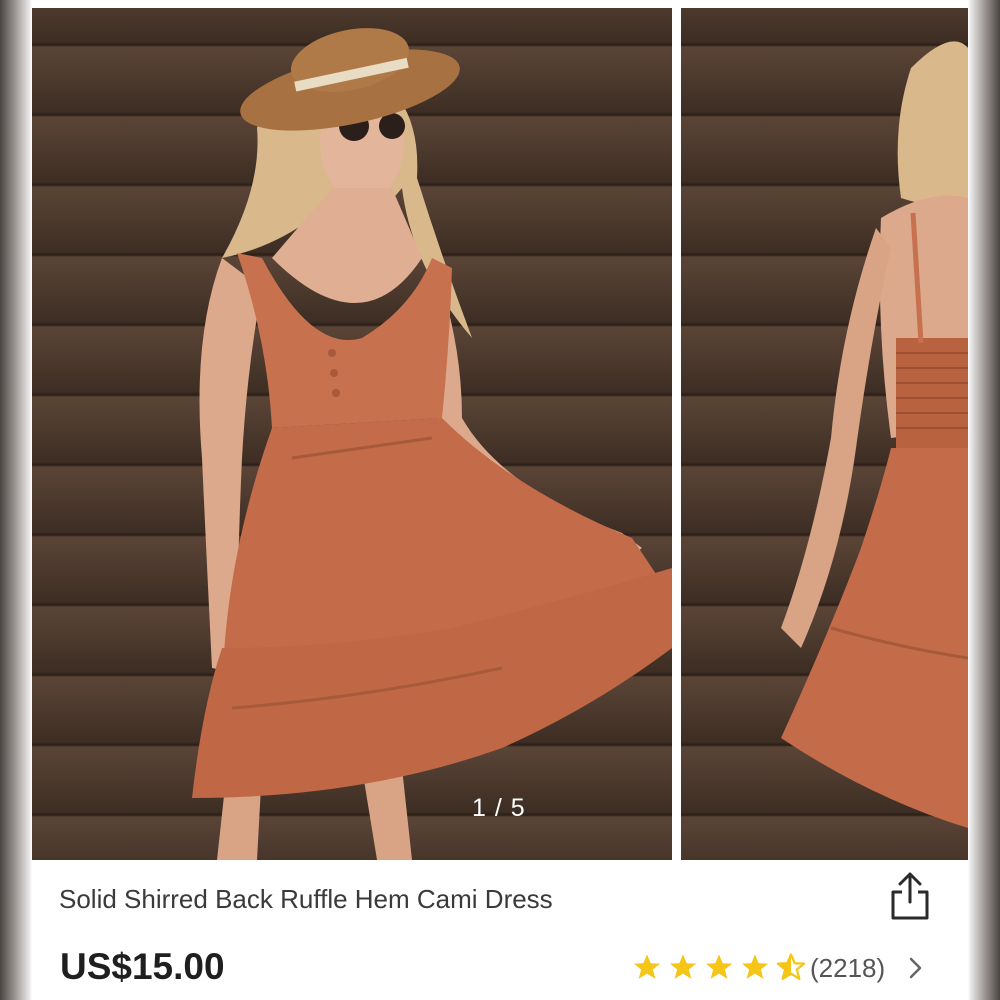  What do you see at coordinates (791, 966) in the screenshot?
I see `half-star-icon` at bounding box center [791, 966].